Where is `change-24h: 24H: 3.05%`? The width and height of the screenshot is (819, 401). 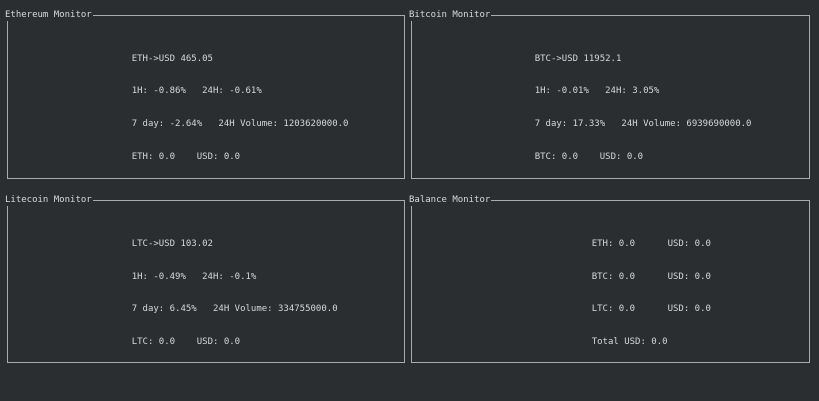 change-24h: 24H: 3.05% is located at coordinates (632, 91).